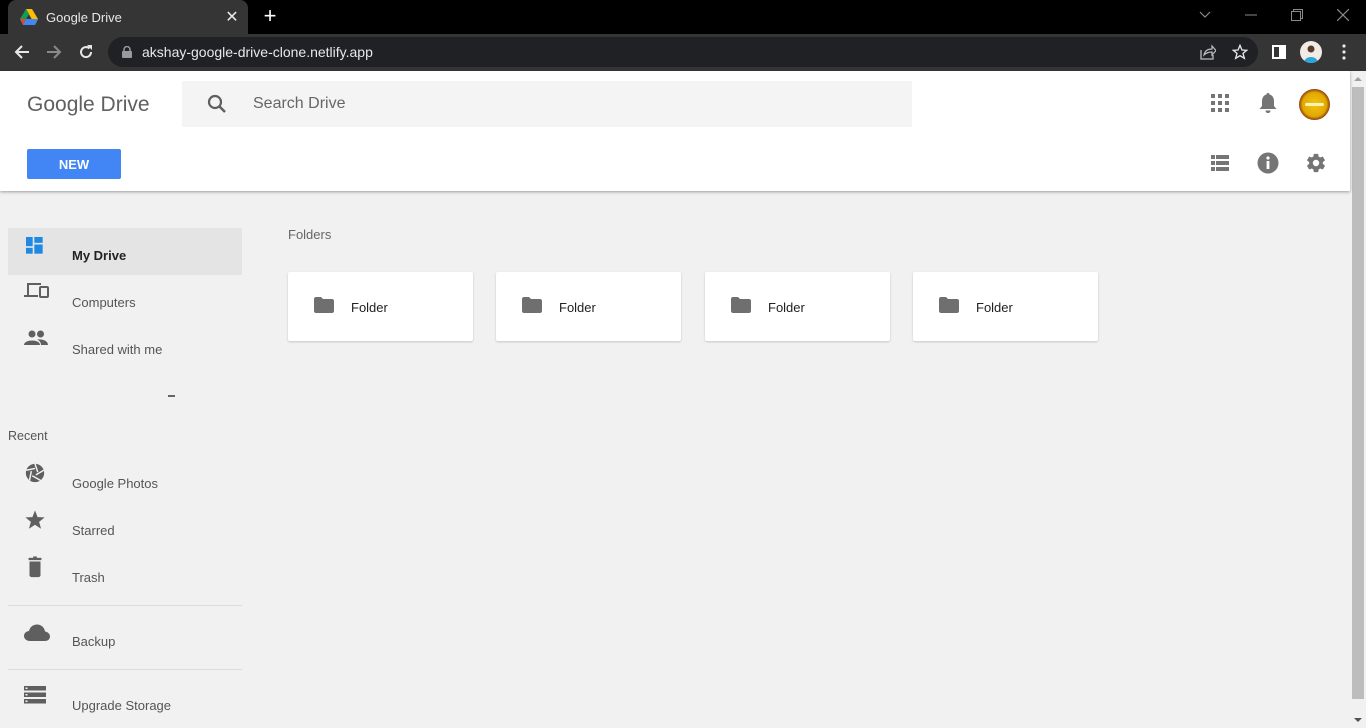 The width and height of the screenshot is (1366, 728). I want to click on notifications-bell-icon, so click(1268, 103).